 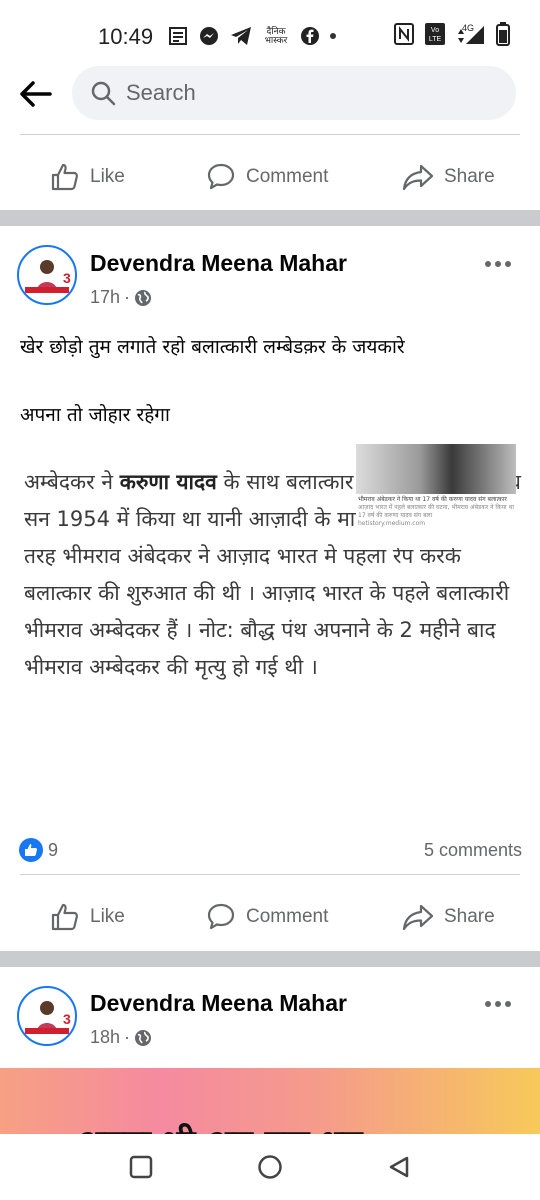 I want to click on system-icons: Vo LTE 4G, so click(x=452, y=34).